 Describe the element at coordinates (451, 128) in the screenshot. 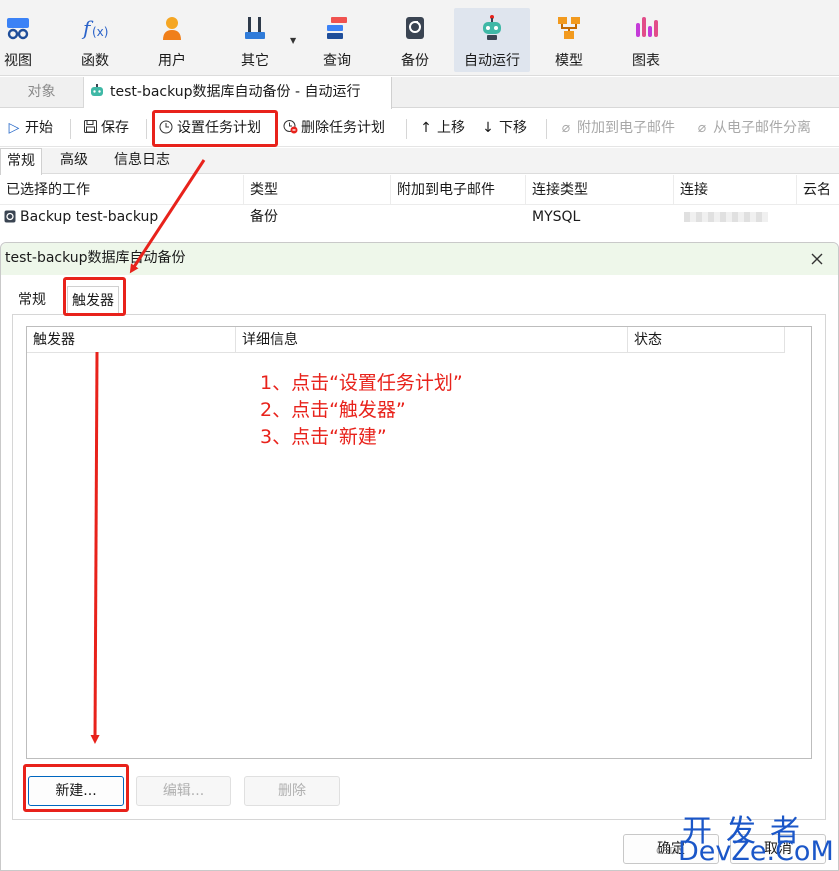

I see `move-up-label: 上移` at that location.